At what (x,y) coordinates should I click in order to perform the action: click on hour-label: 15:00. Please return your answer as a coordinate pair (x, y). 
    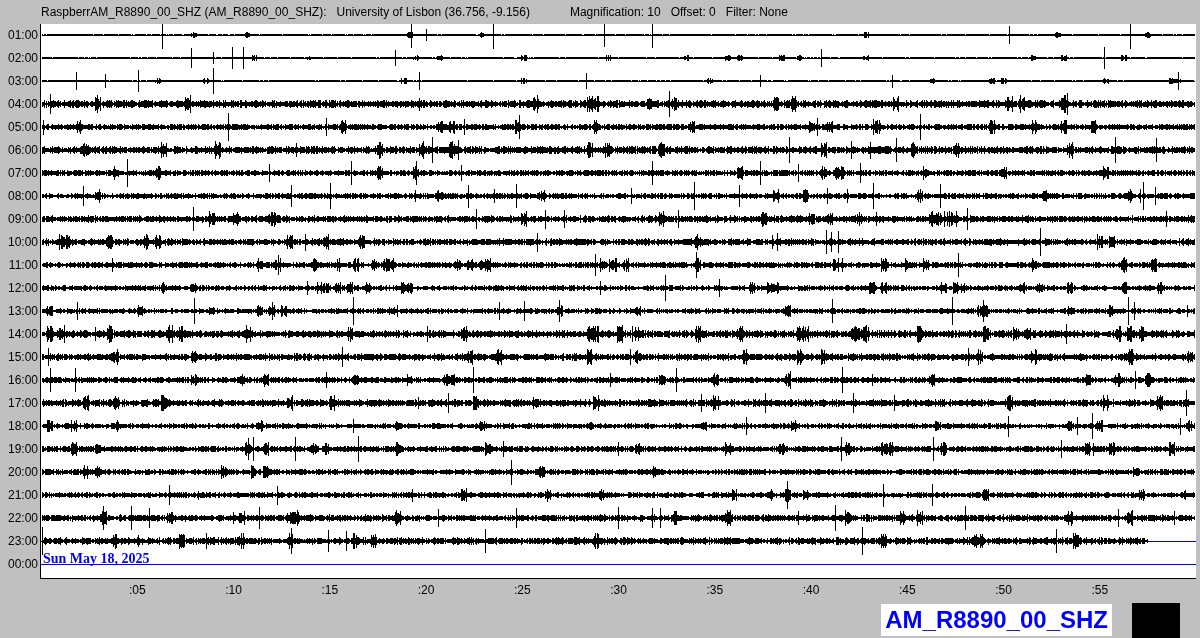
    Looking at the image, I should click on (22, 357).